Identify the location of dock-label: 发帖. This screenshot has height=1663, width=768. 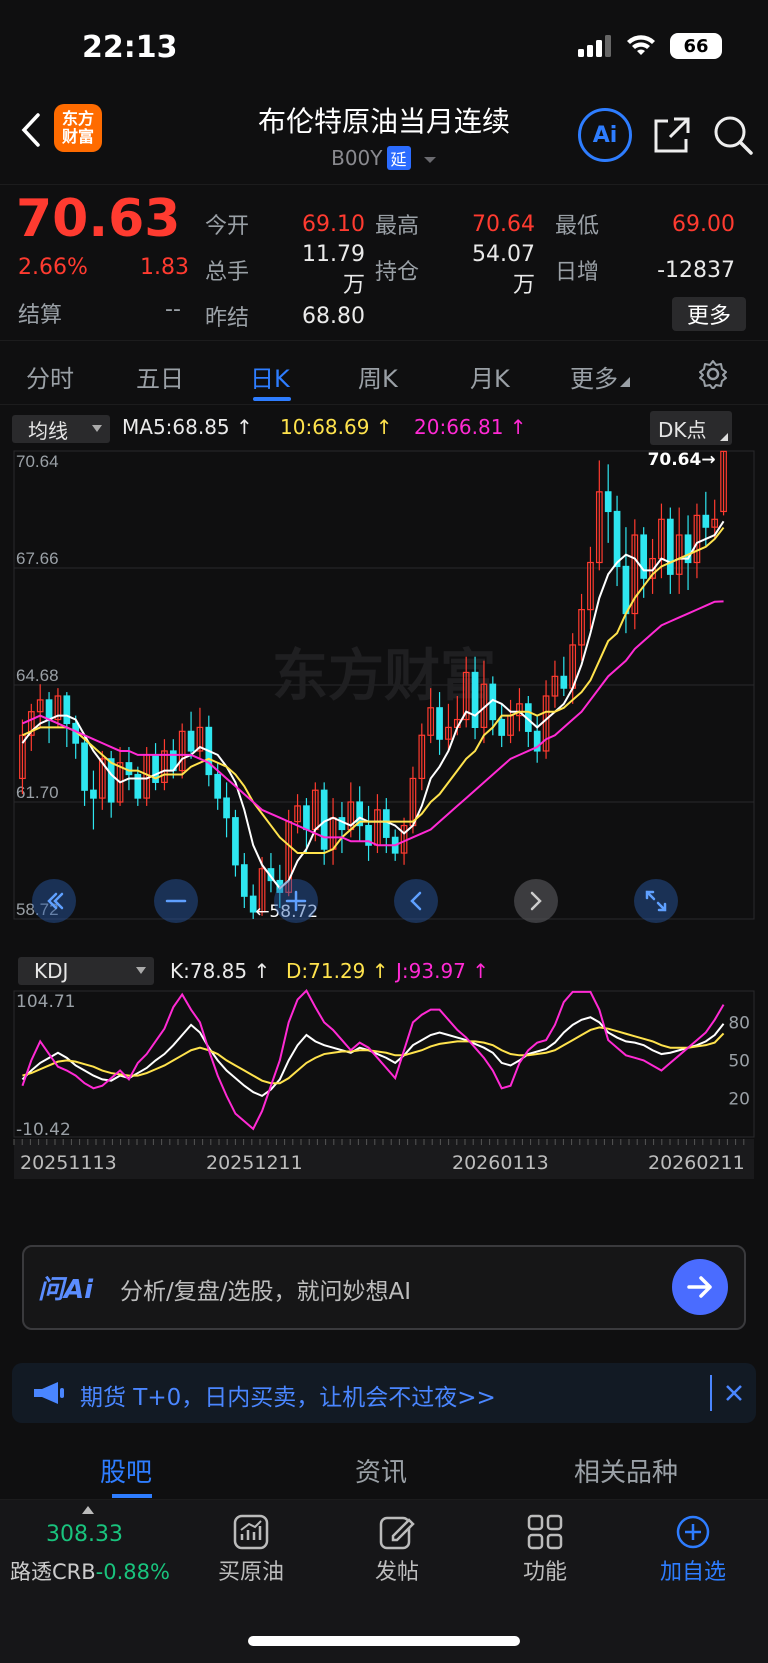
(396, 1572).